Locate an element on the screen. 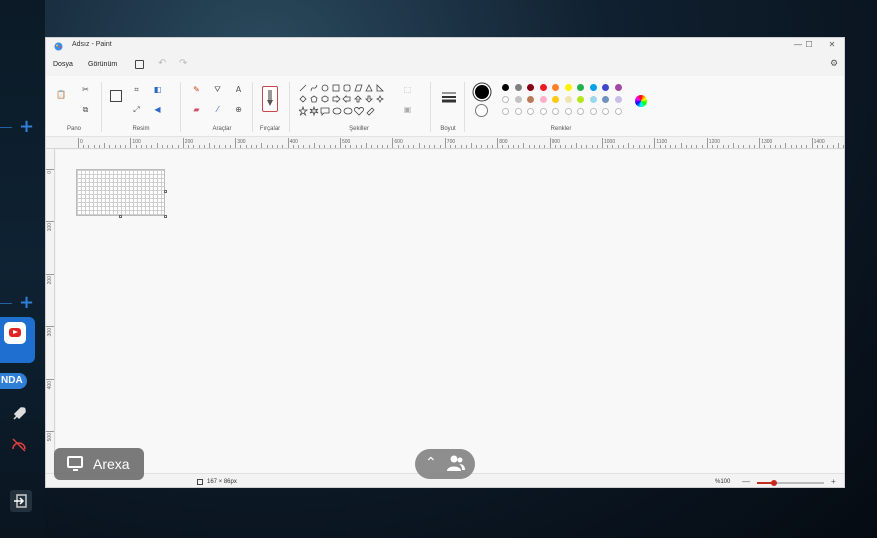  group-label-shapes: Şekiller is located at coordinates (359, 129).